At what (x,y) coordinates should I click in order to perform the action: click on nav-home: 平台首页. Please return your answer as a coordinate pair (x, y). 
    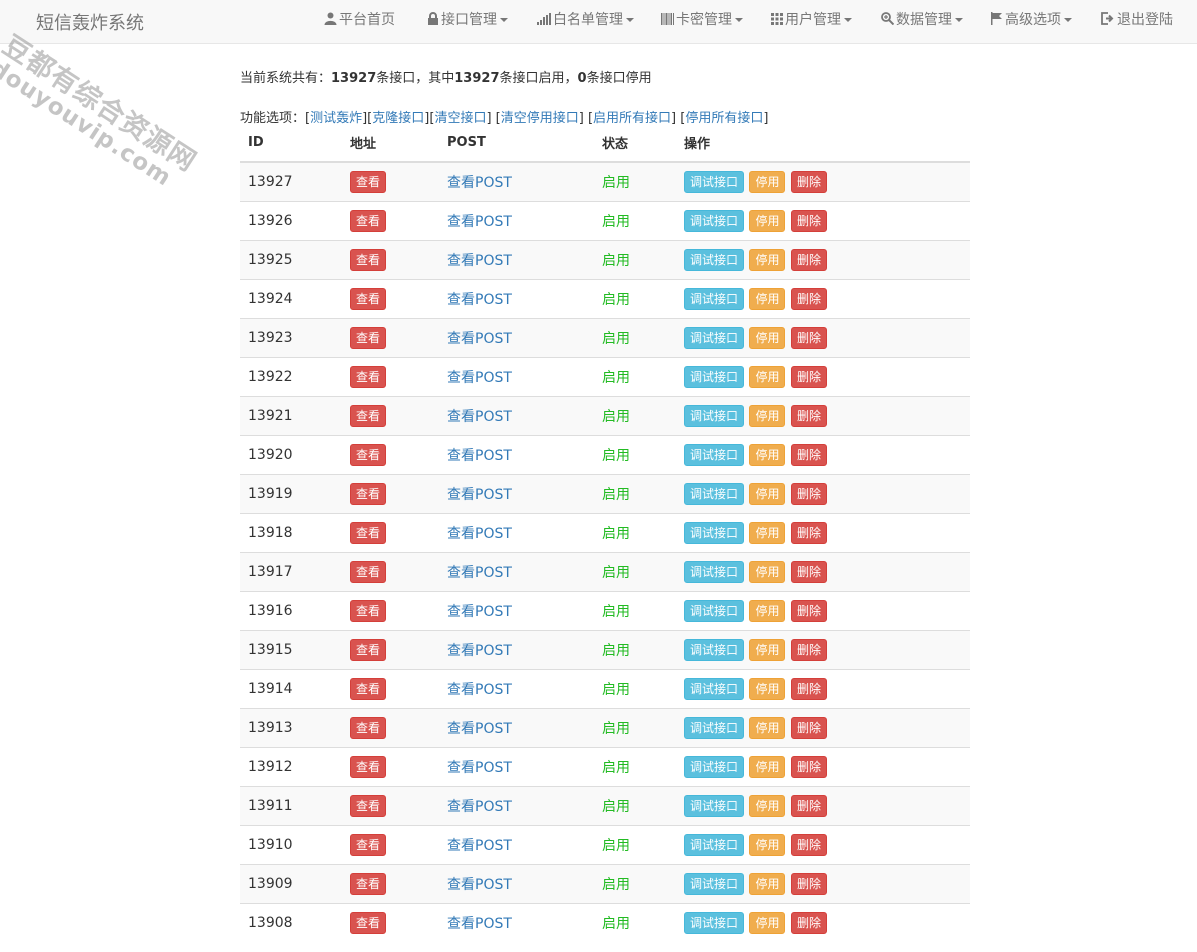
    Looking at the image, I should click on (359, 22).